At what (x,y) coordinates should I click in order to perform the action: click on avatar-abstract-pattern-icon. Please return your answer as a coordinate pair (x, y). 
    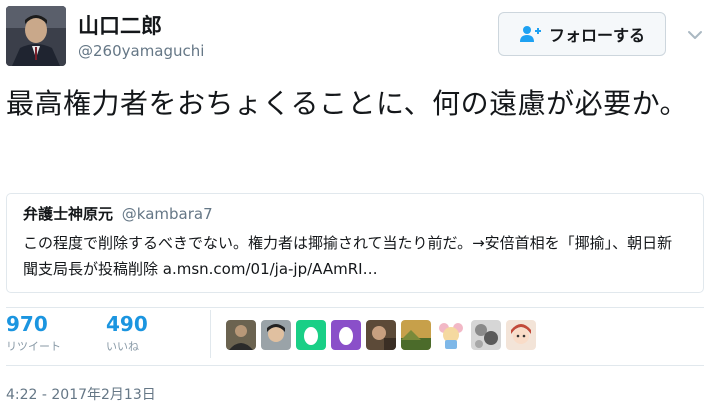
    Looking at the image, I should click on (486, 335).